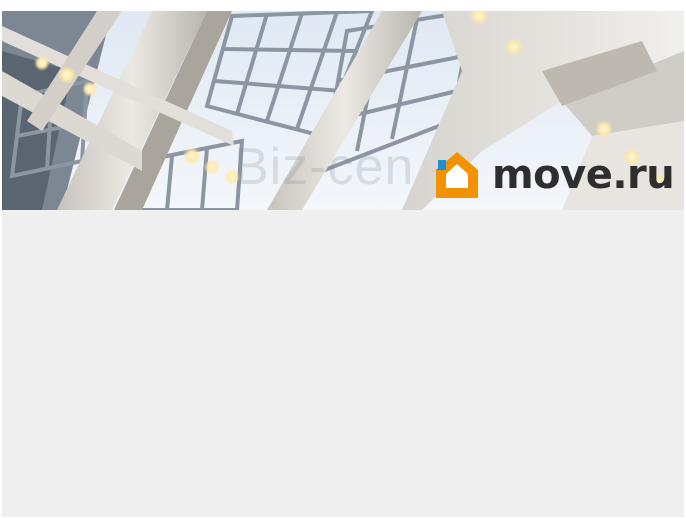 The height and width of the screenshot is (518, 686). I want to click on watermark-text: Biz-cen, so click(324, 167).